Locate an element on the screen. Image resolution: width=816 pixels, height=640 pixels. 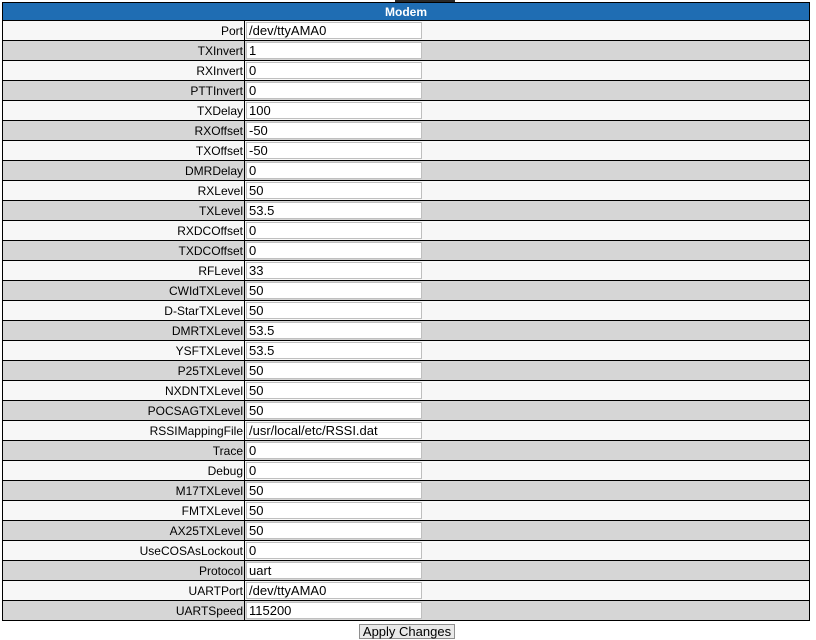
field-label: UARTPort is located at coordinates (123, 590).